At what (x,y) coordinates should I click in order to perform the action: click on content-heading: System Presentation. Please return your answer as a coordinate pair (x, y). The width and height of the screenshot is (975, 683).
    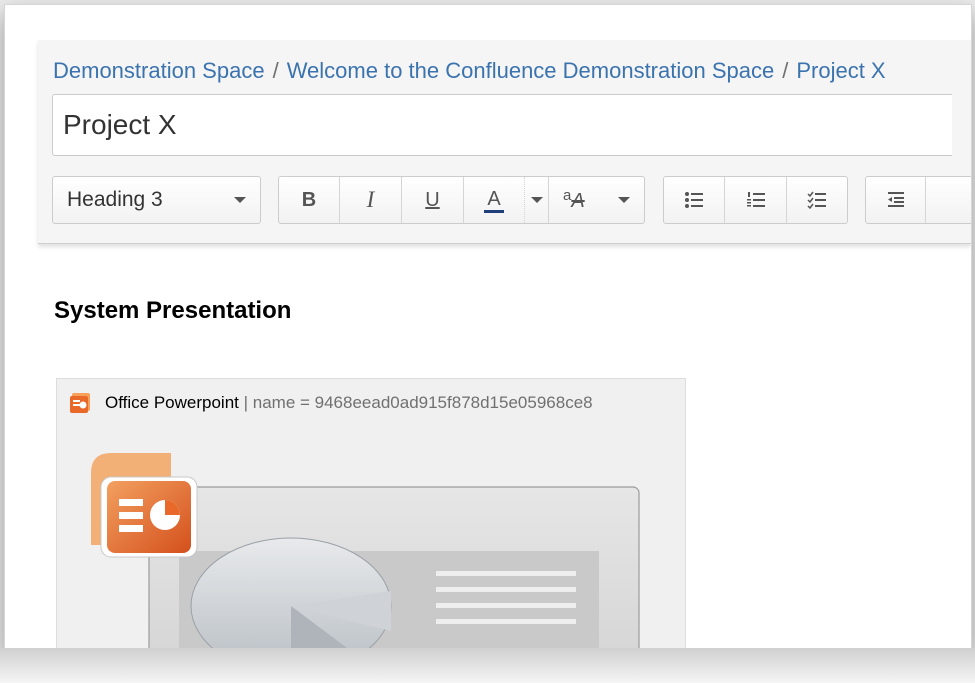
    Looking at the image, I should click on (173, 310).